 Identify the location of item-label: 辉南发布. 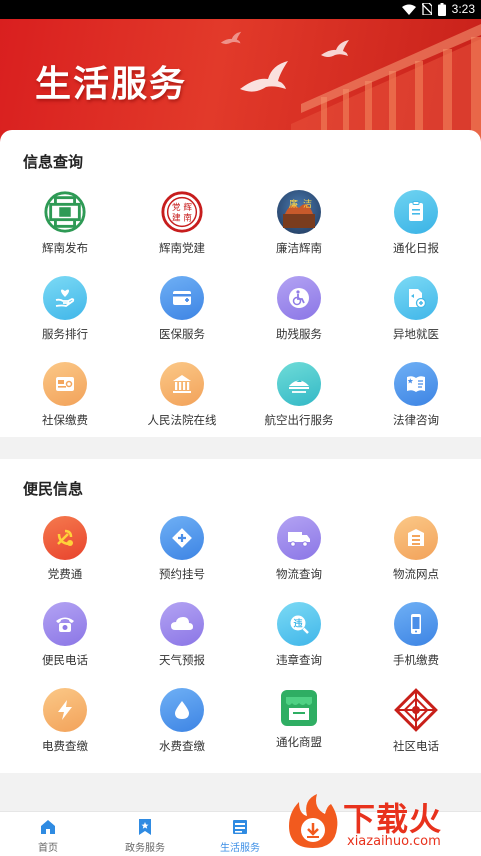
(65, 248).